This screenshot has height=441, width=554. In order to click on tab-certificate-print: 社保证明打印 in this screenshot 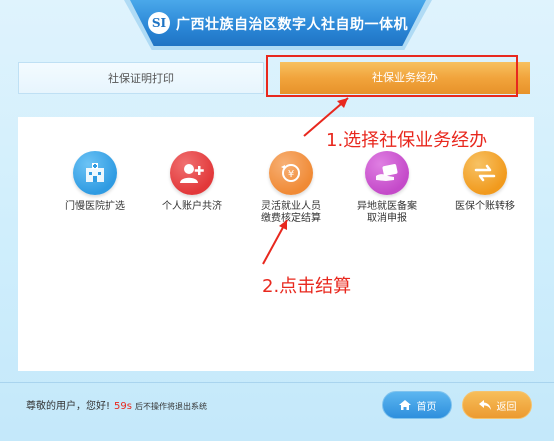, I will do `click(141, 78)`.